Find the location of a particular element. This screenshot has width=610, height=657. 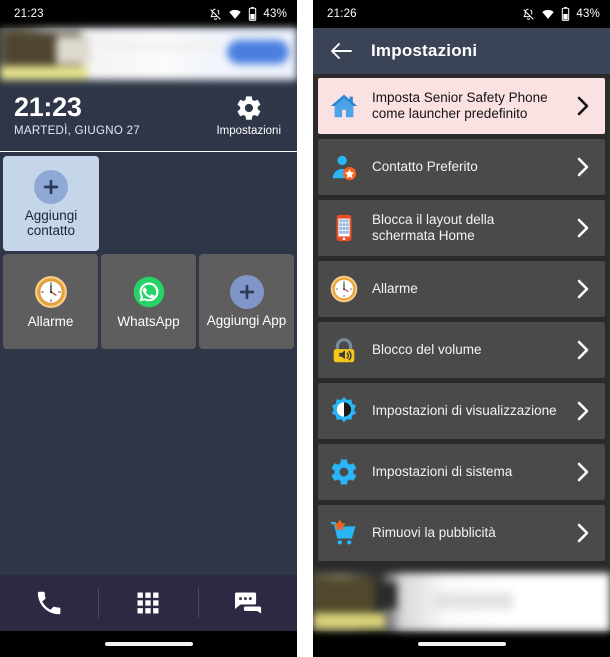

app-tile-whatsapp-label: WhatsApp is located at coordinates (148, 322).